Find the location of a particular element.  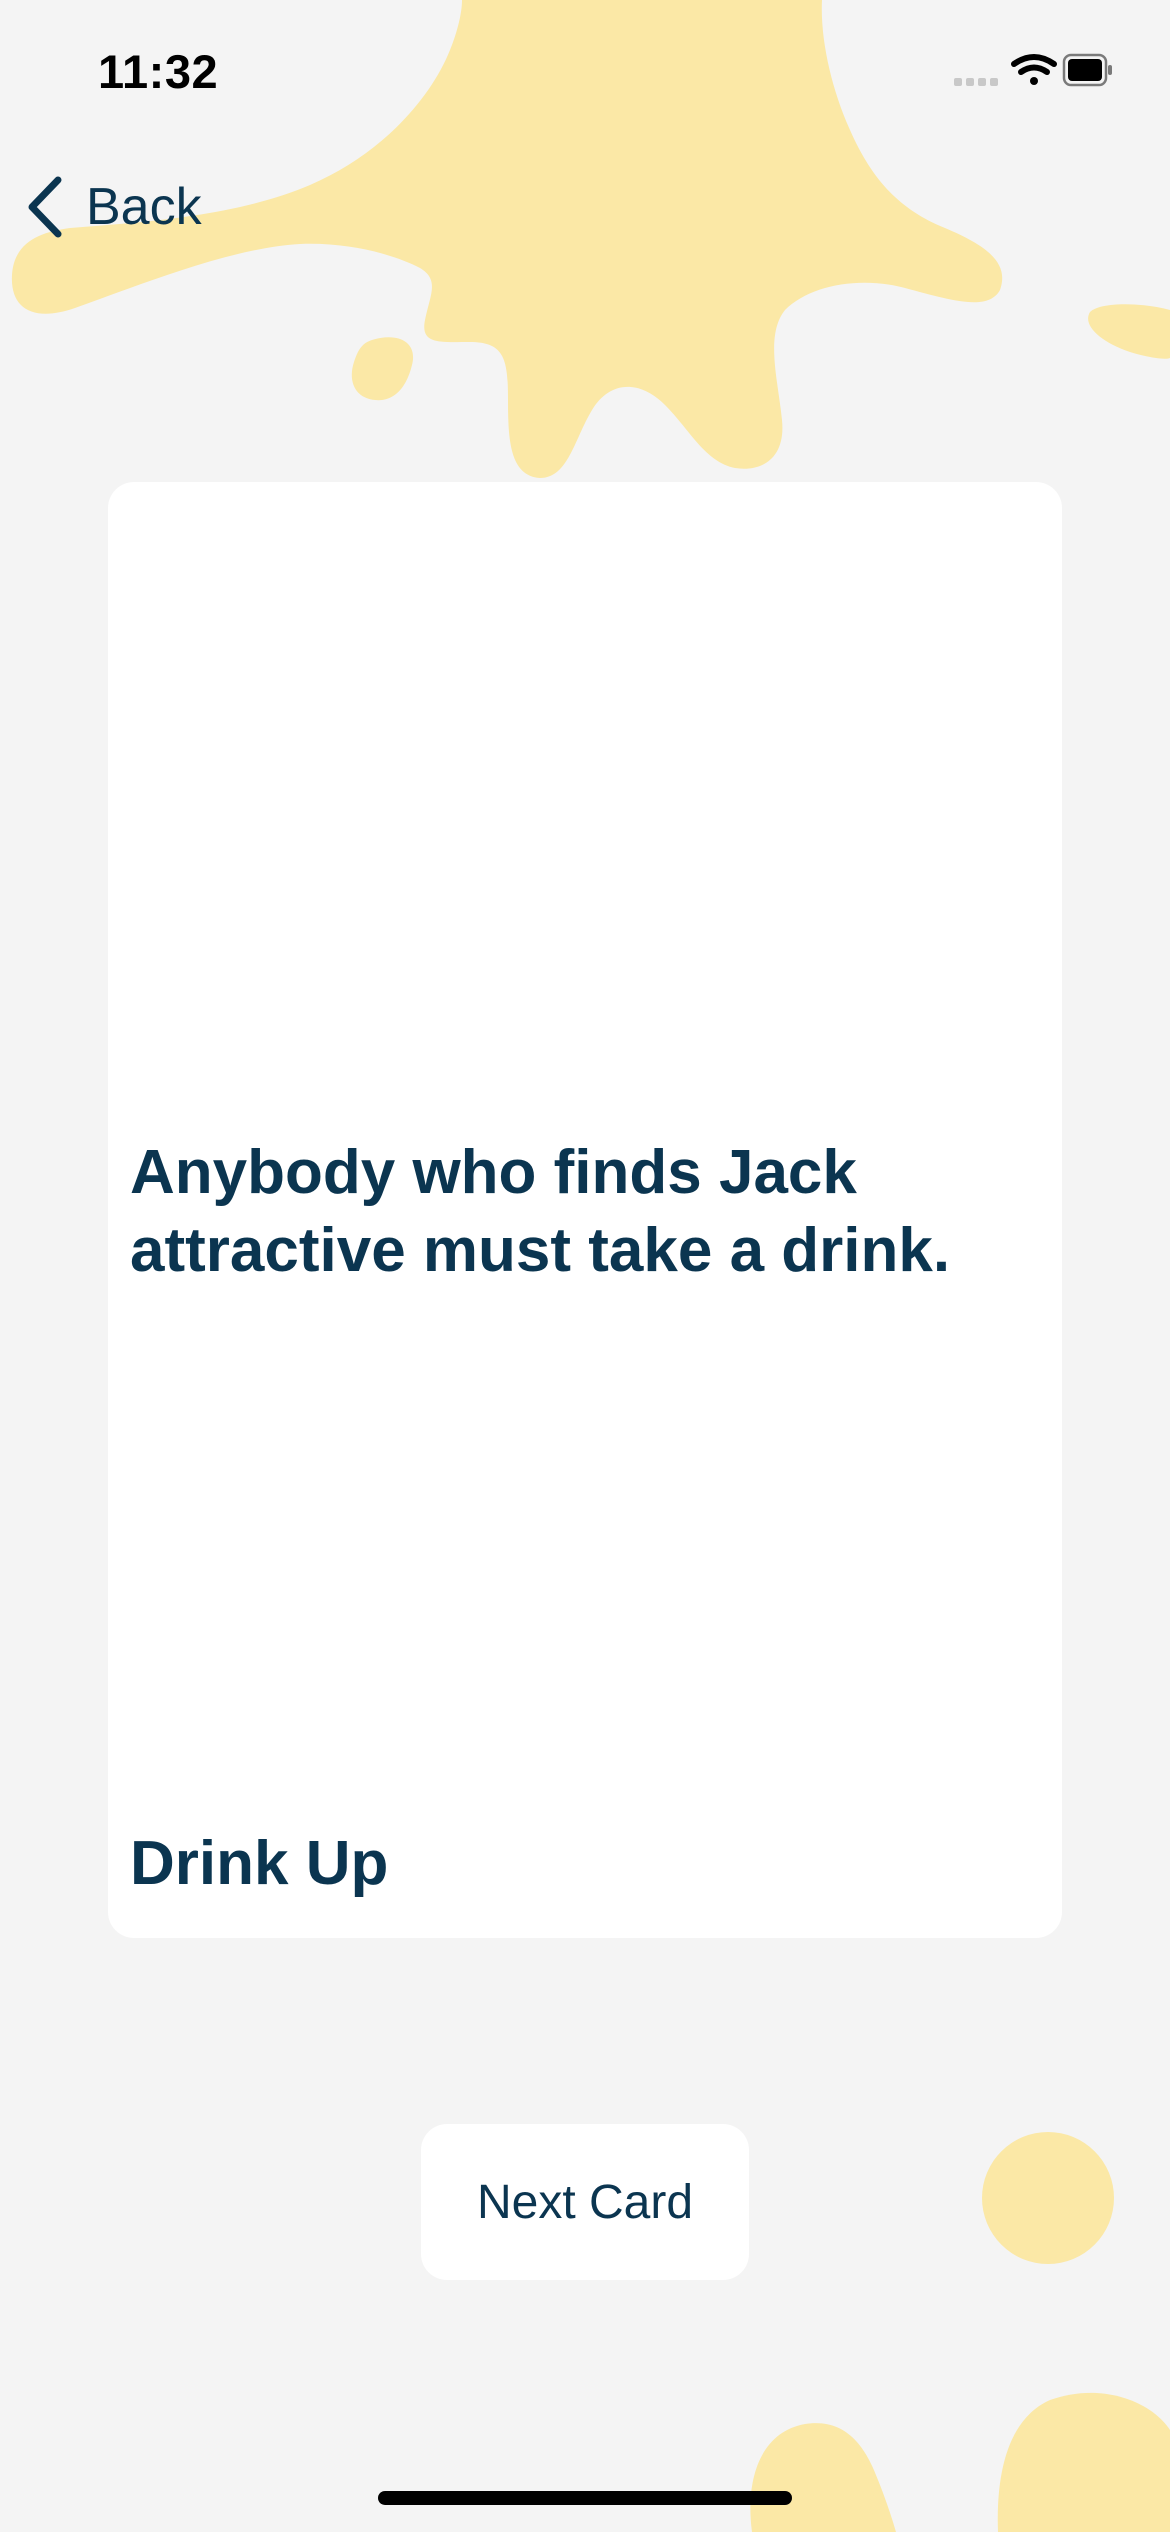

edge-drop is located at coordinates (1129, 331).